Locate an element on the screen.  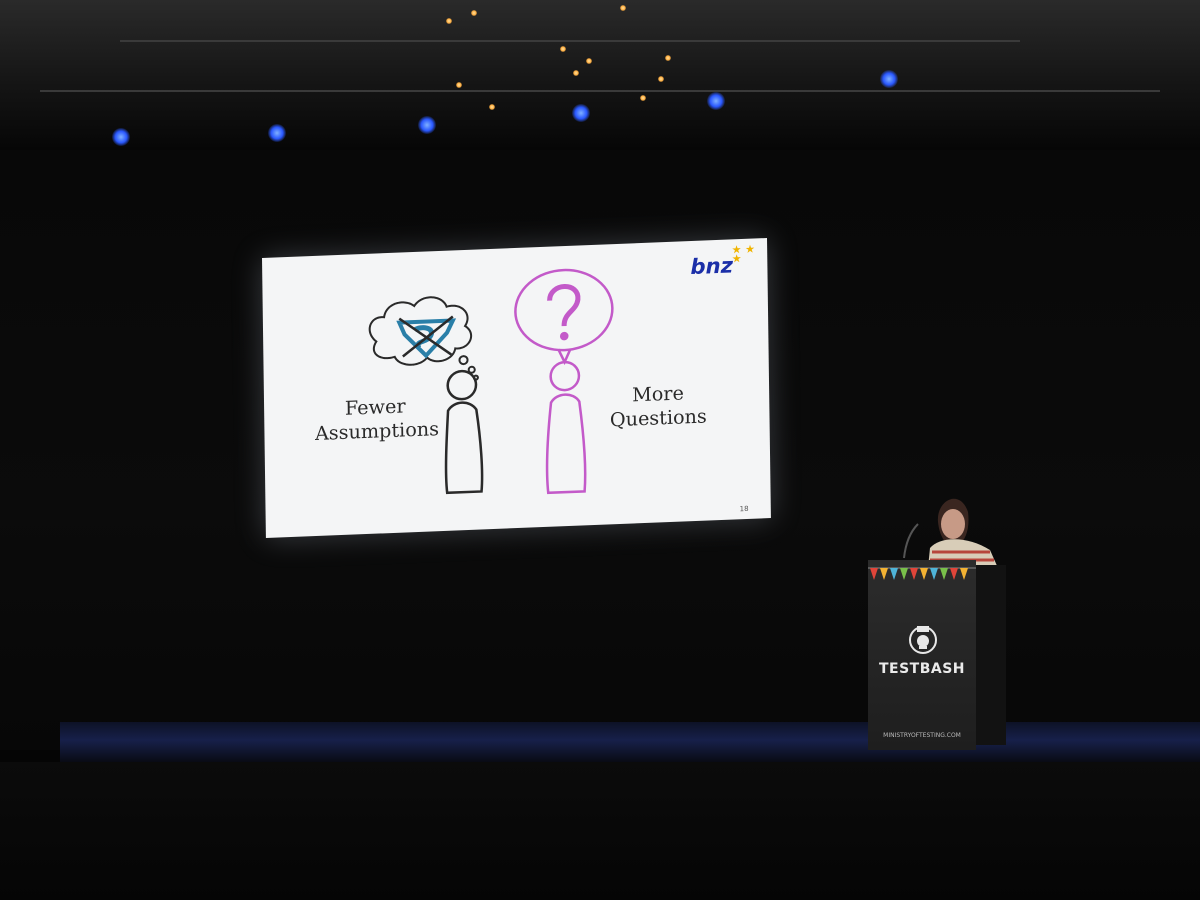
bunting-icon is located at coordinates (922, 573).